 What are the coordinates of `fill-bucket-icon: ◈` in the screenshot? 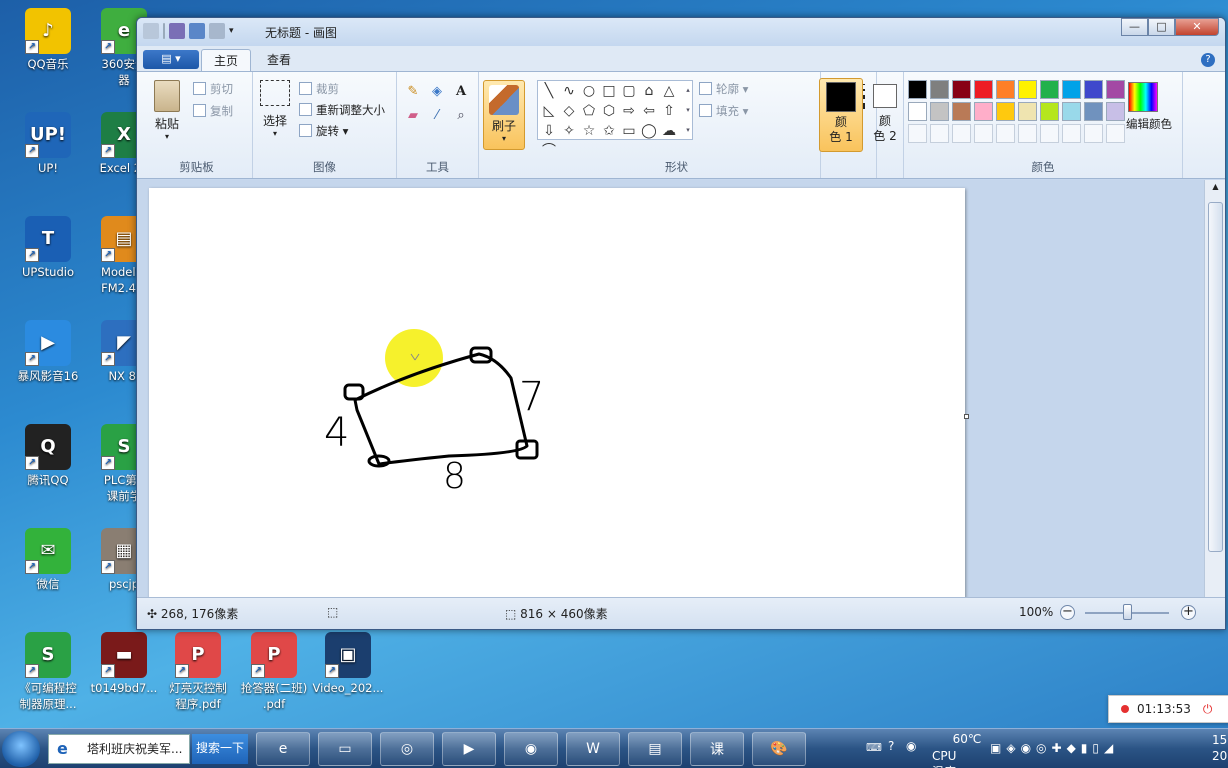 It's located at (437, 92).